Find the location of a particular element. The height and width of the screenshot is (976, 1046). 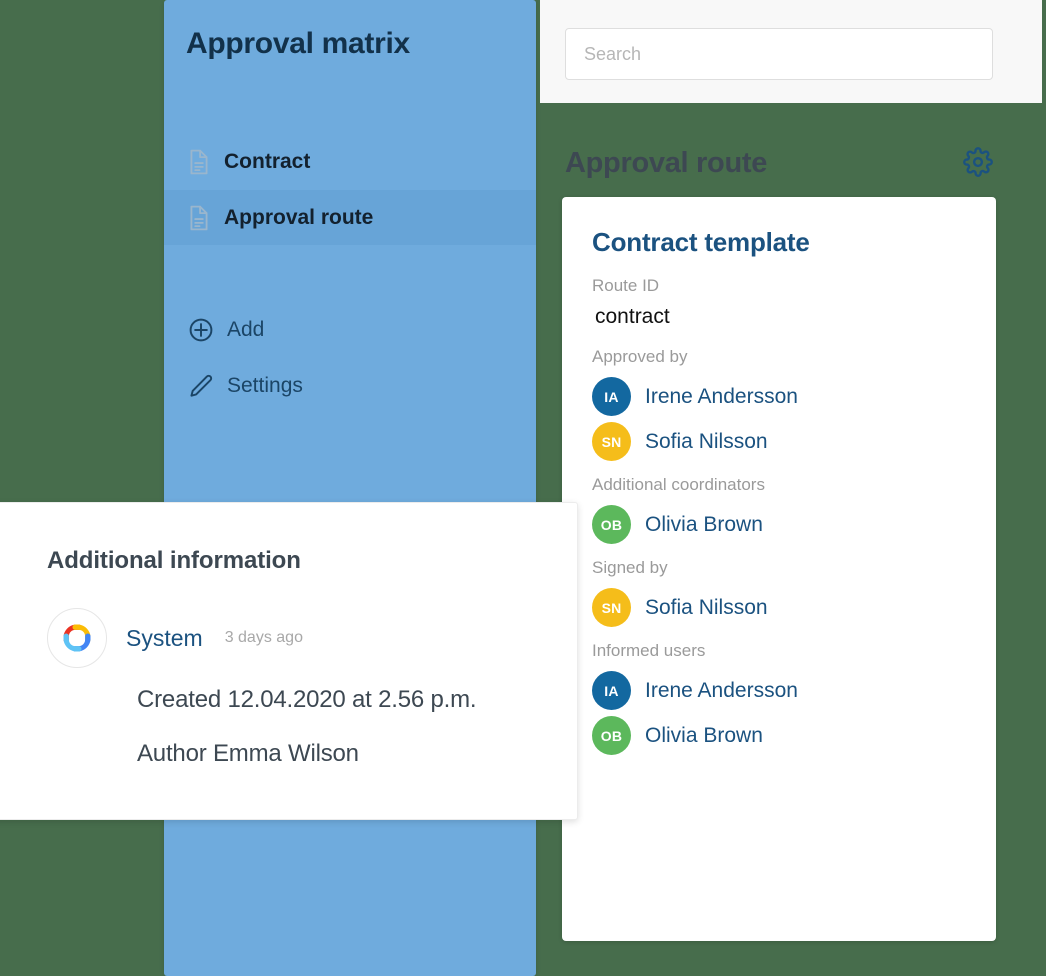

gear-icon is located at coordinates (978, 162).